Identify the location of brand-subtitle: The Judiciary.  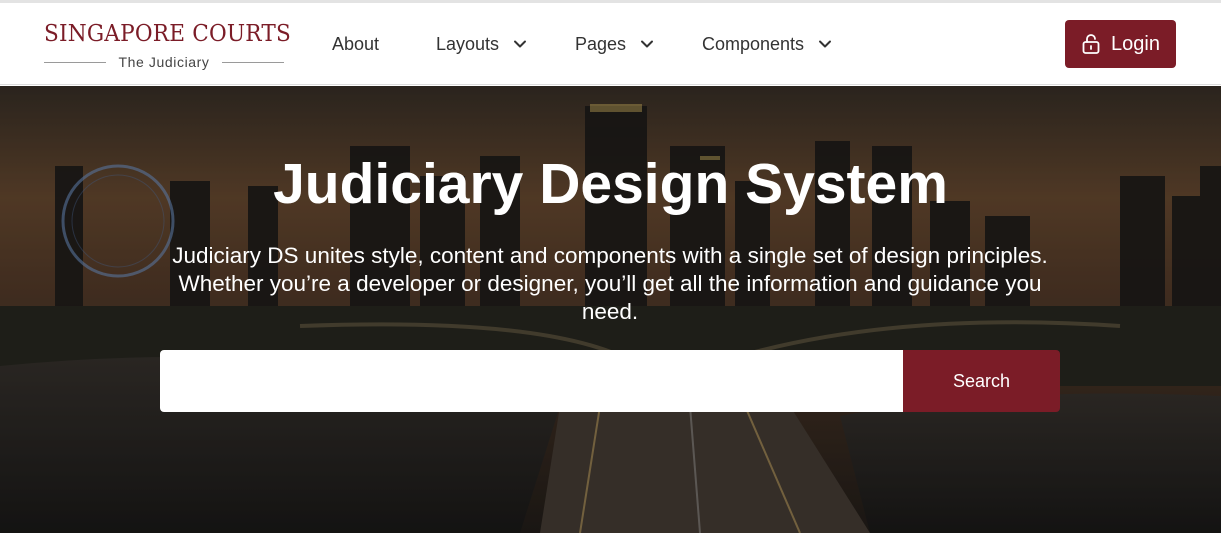
(164, 62).